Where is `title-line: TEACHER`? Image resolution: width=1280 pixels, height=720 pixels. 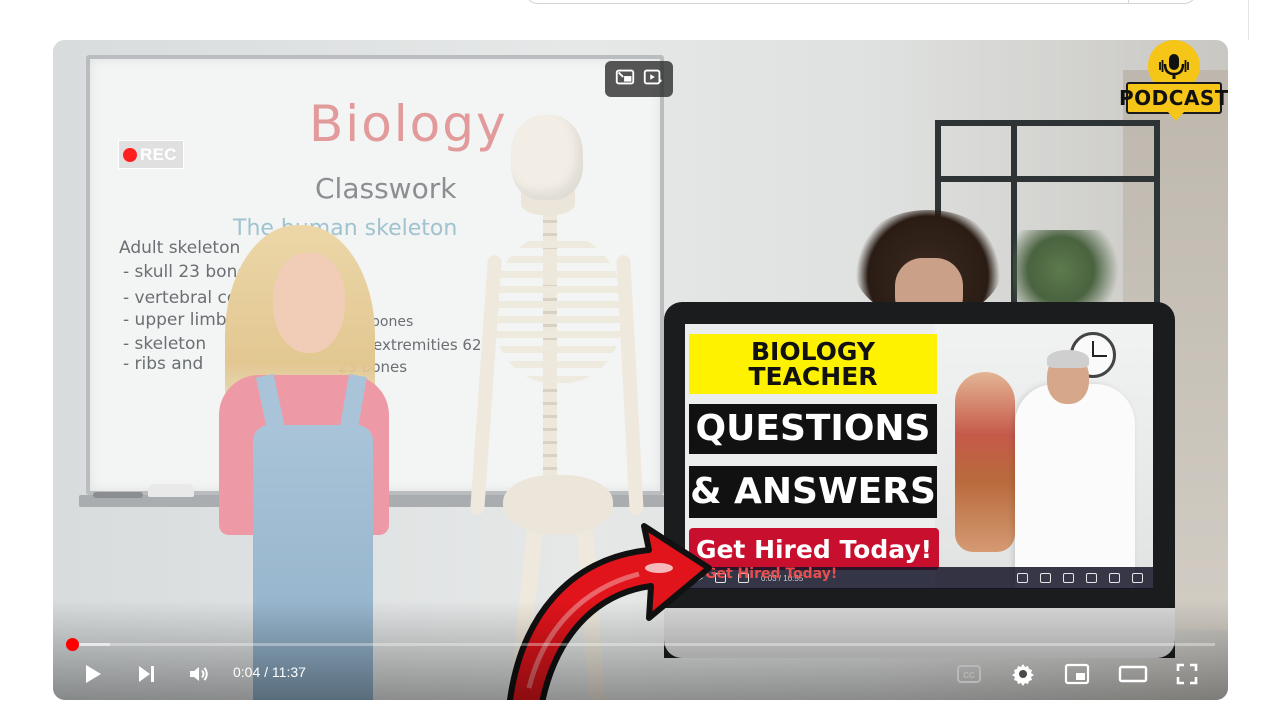 title-line: TEACHER is located at coordinates (813, 376).